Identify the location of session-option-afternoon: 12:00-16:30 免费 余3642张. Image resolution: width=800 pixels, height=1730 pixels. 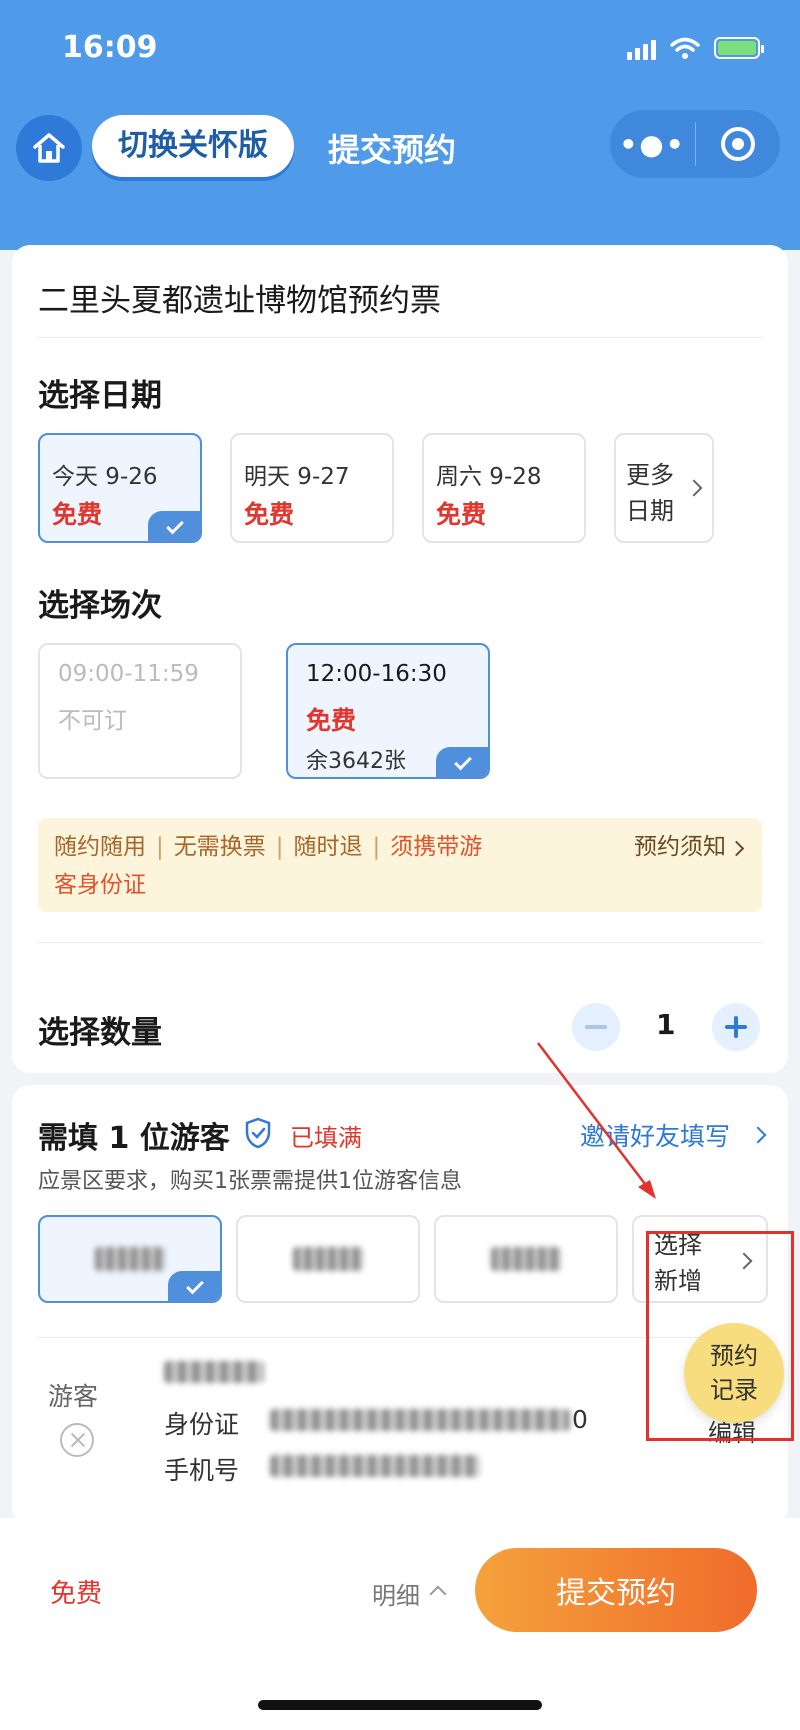
(388, 711).